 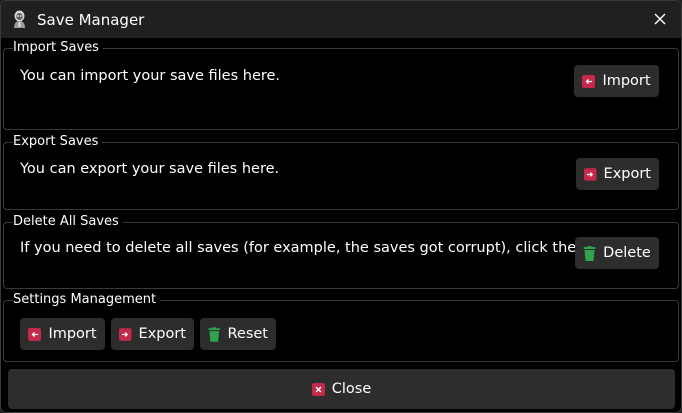 What do you see at coordinates (58, 48) in the screenshot?
I see `group-title: Import Saves` at bounding box center [58, 48].